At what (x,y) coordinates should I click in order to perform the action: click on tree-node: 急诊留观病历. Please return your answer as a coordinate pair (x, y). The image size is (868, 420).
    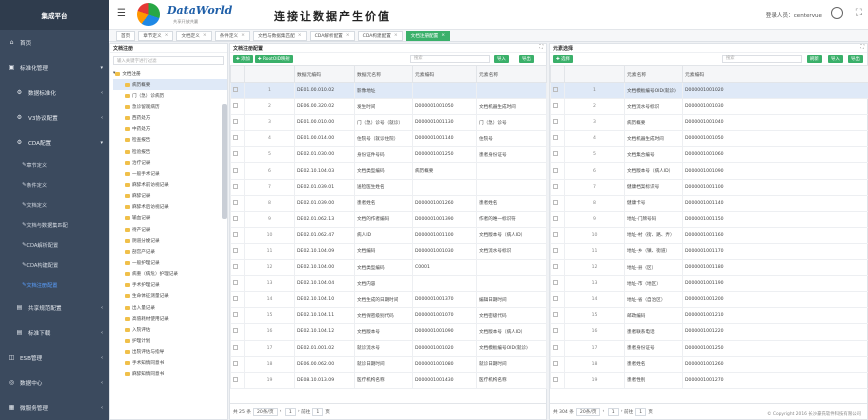
    Looking at the image, I should click on (170, 106).